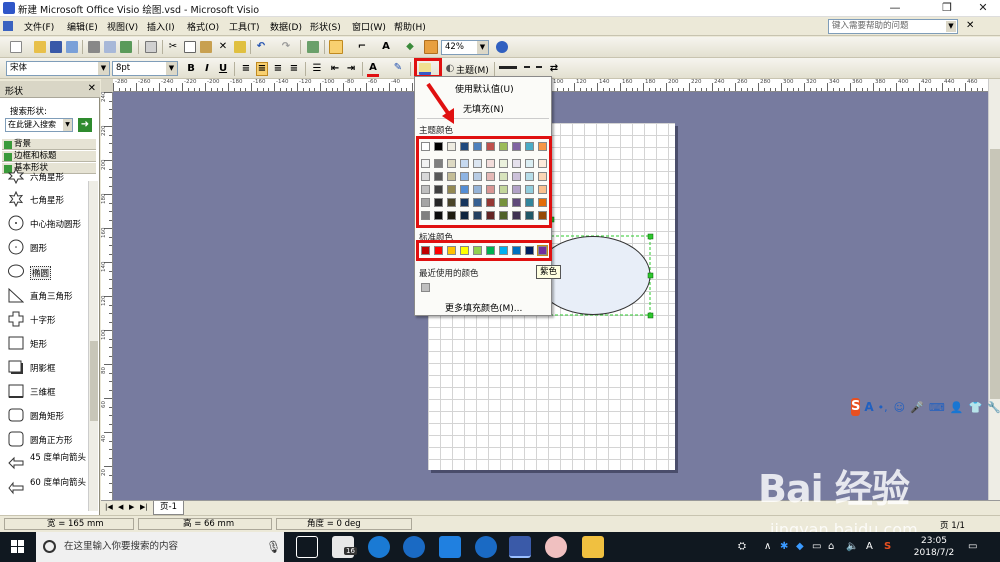 The width and height of the screenshot is (1000, 562). Describe the element at coordinates (203, 26) in the screenshot. I see `menu-format: 格式(O)` at that location.